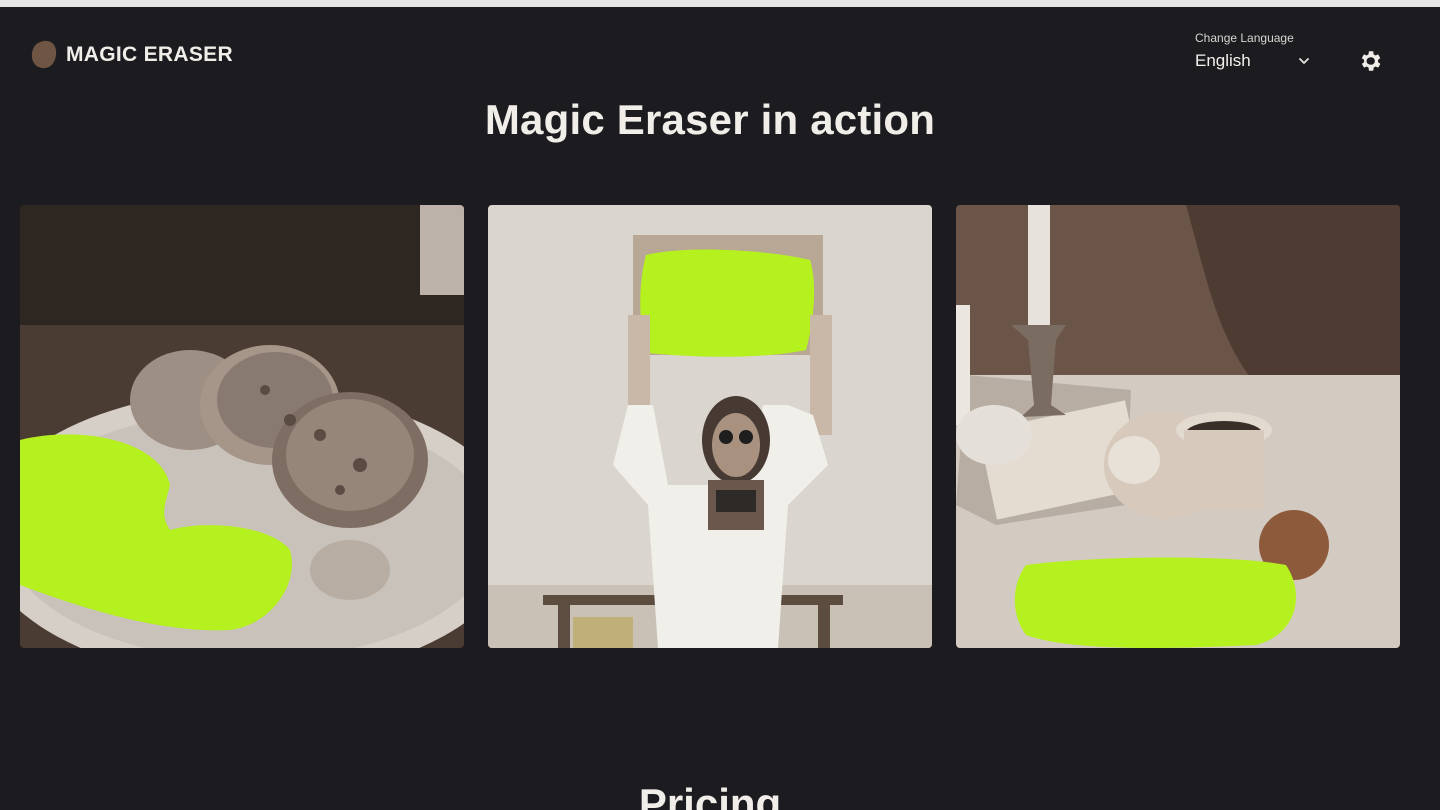  Describe the element at coordinates (1244, 38) in the screenshot. I see `language-caption: Change Language` at that location.